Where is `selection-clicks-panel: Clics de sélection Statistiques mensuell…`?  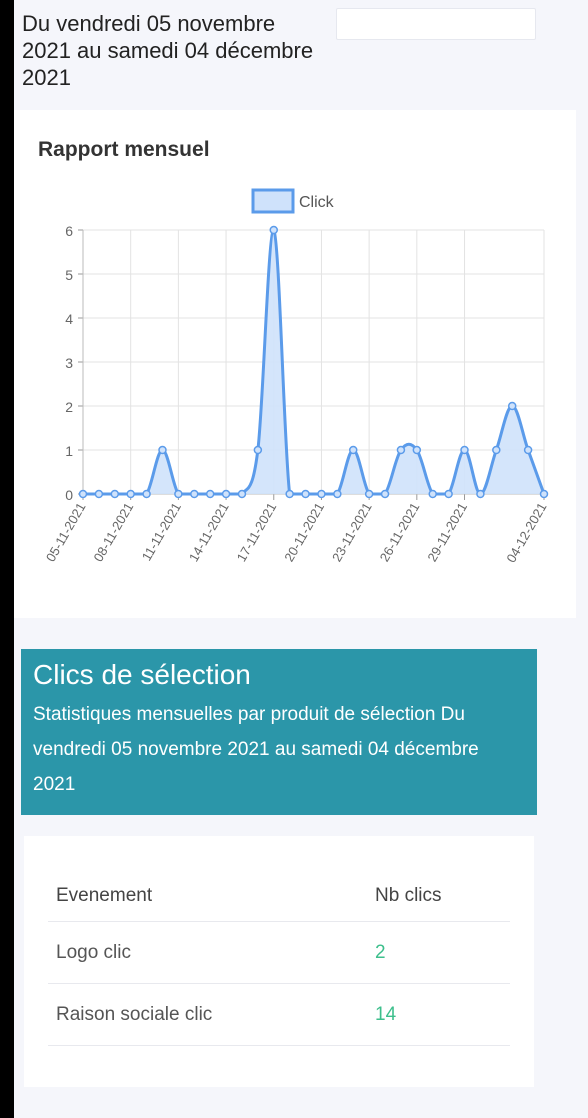
selection-clicks-panel: Clics de sélection Statistiques mensuell… is located at coordinates (279, 732).